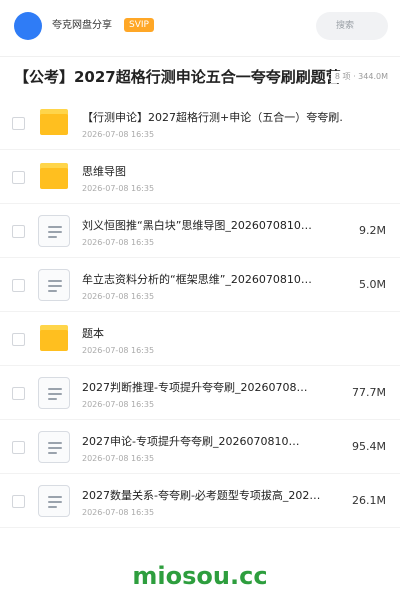 This screenshot has height=600, width=400. What do you see at coordinates (200, 177) in the screenshot?
I see `file-row: 思维导图 2026-07-08 16:35` at bounding box center [200, 177].